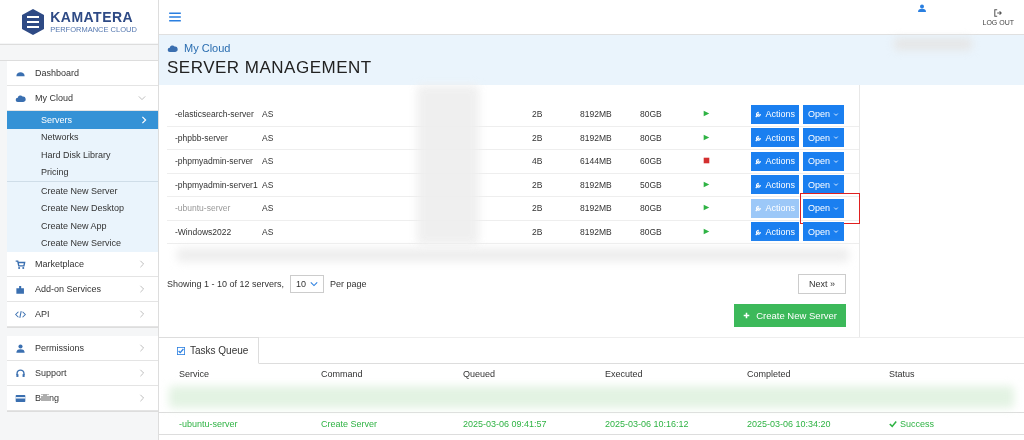  Describe the element at coordinates (20, 373) in the screenshot. I see `headset-icon` at that location.